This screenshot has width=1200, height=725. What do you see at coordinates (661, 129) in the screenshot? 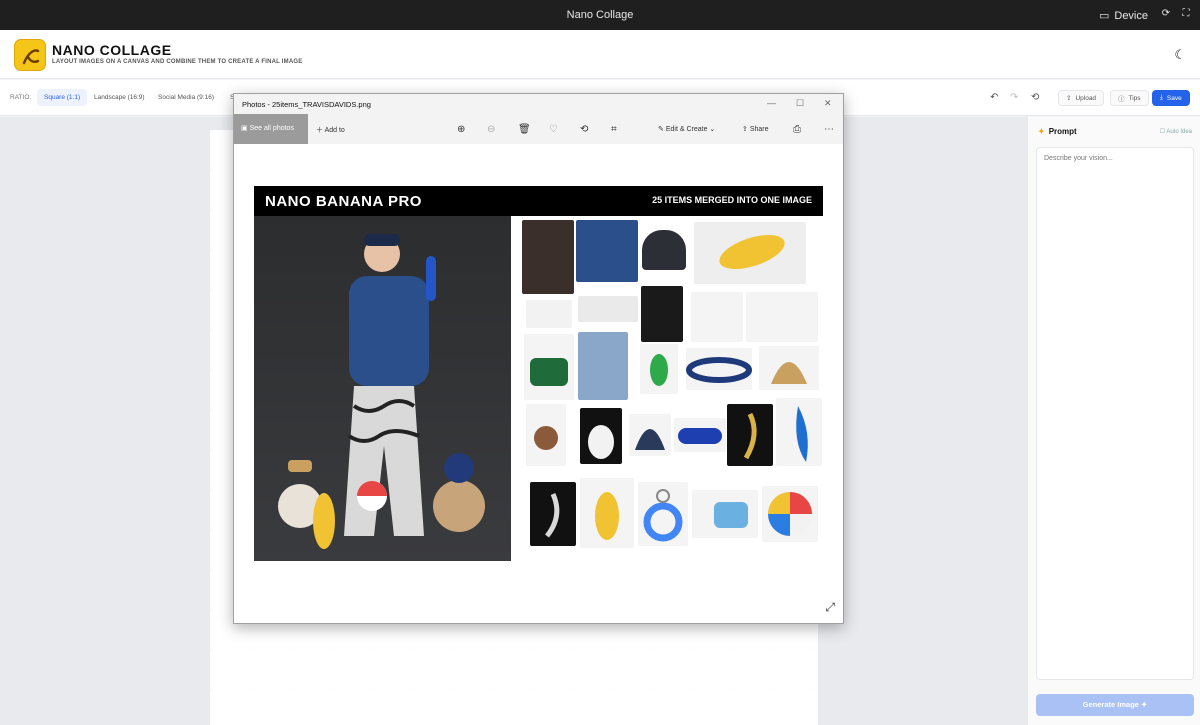
I see `edit-icon: ✎` at bounding box center [661, 129].